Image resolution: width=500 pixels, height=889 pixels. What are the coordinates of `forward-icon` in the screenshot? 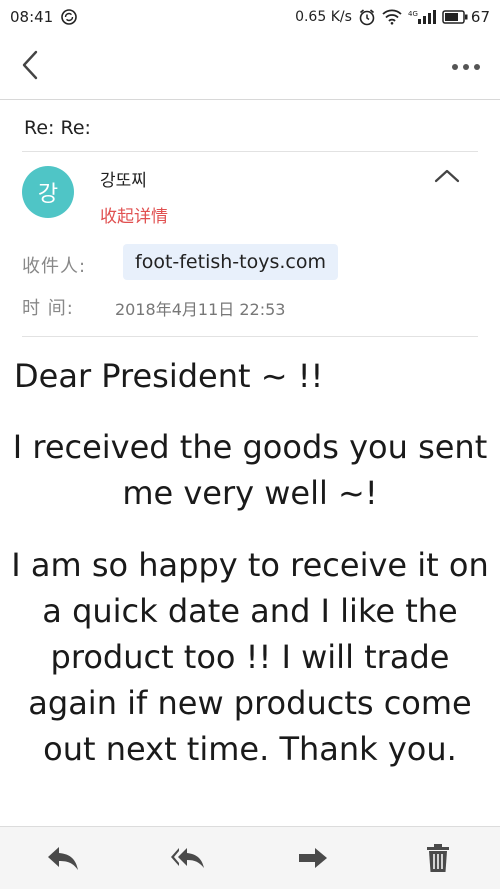 It's located at (312, 858).